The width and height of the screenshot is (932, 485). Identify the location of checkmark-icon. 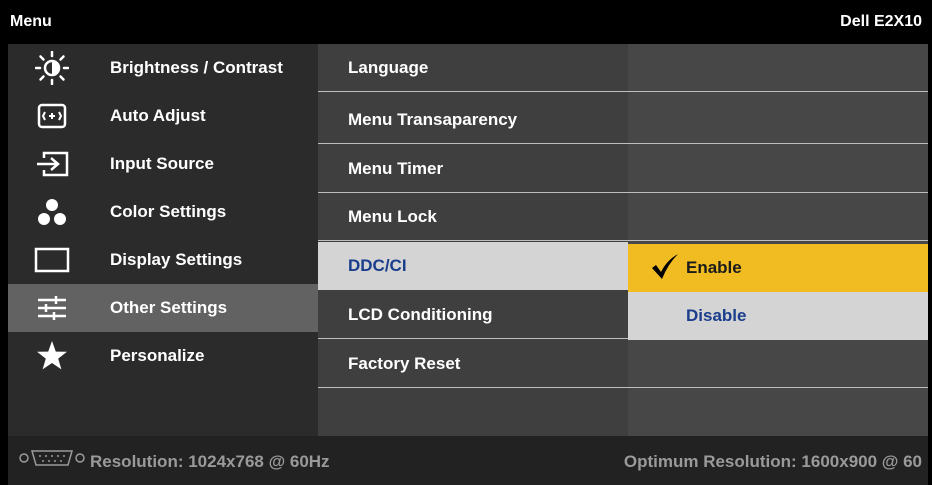
(665, 269).